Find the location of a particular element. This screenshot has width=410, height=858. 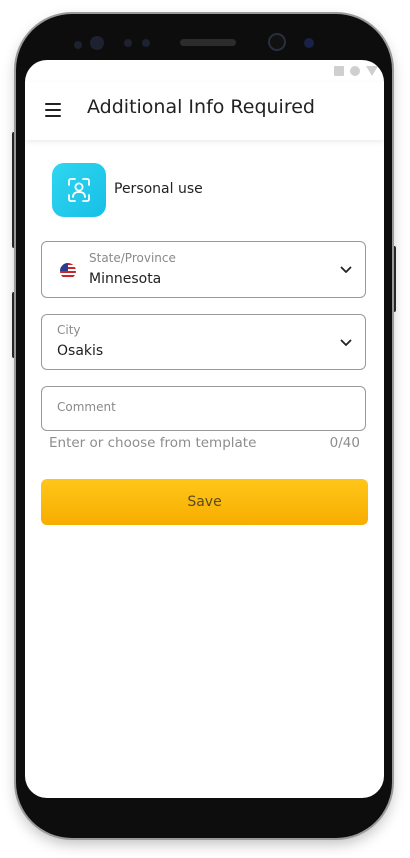

comment-field is located at coordinates (203, 408).